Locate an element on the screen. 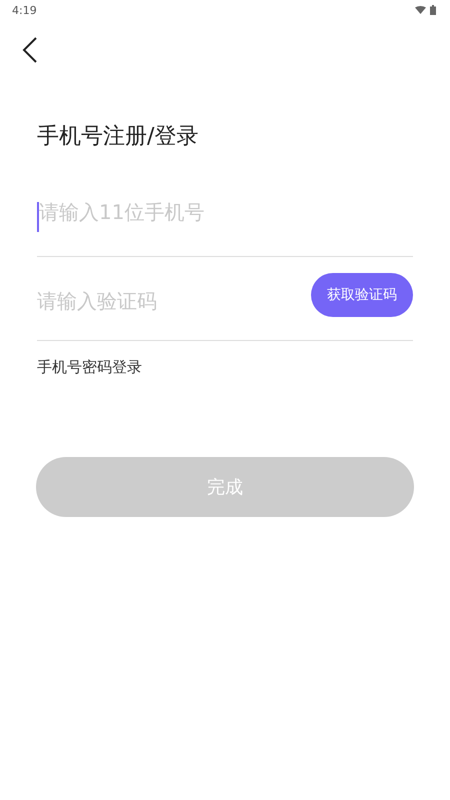 The width and height of the screenshot is (450, 800). battery-icon is located at coordinates (433, 10).